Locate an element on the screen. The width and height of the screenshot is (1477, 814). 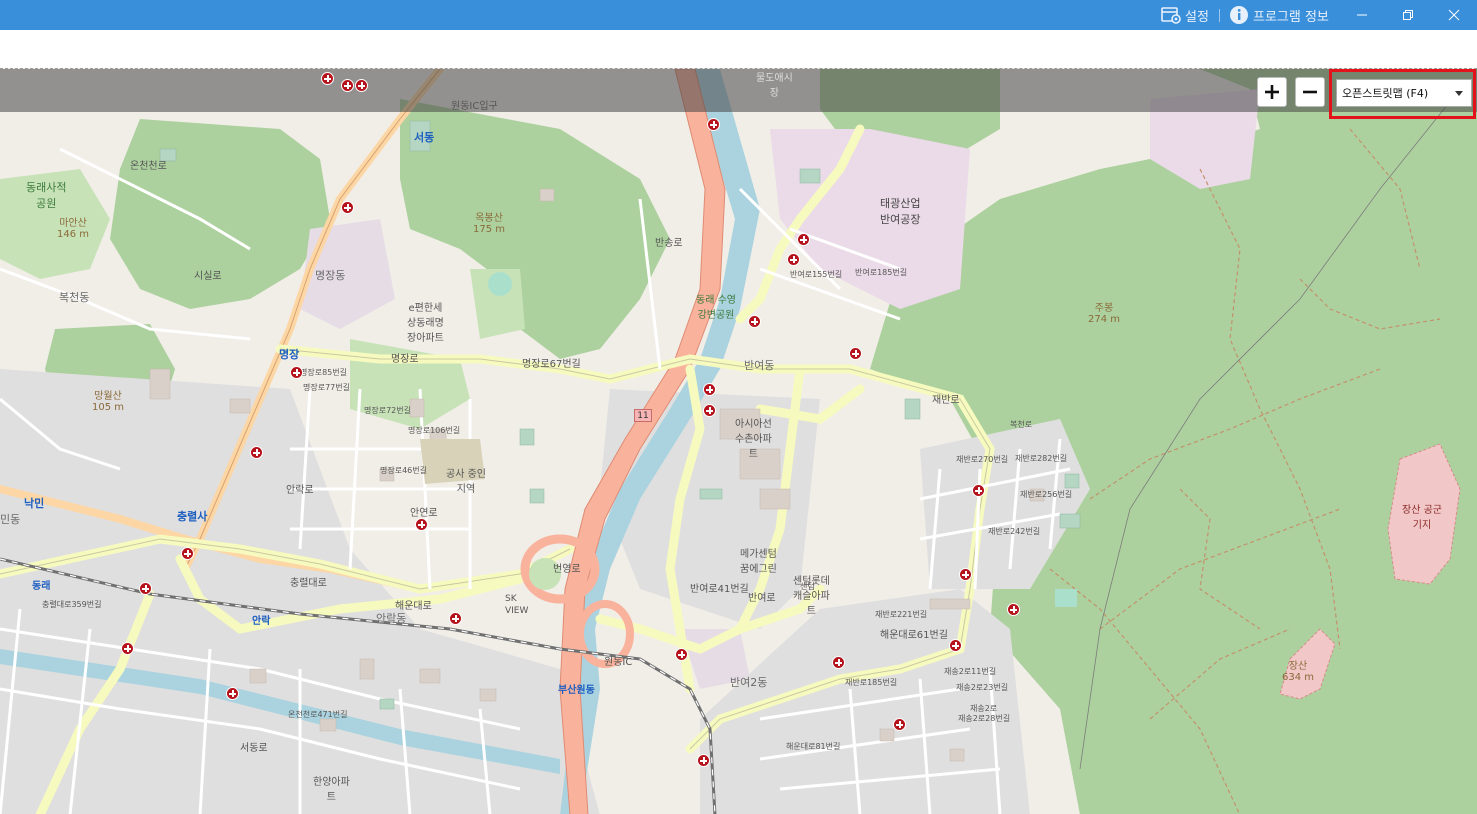
zoom-out-button is located at coordinates (1310, 92).